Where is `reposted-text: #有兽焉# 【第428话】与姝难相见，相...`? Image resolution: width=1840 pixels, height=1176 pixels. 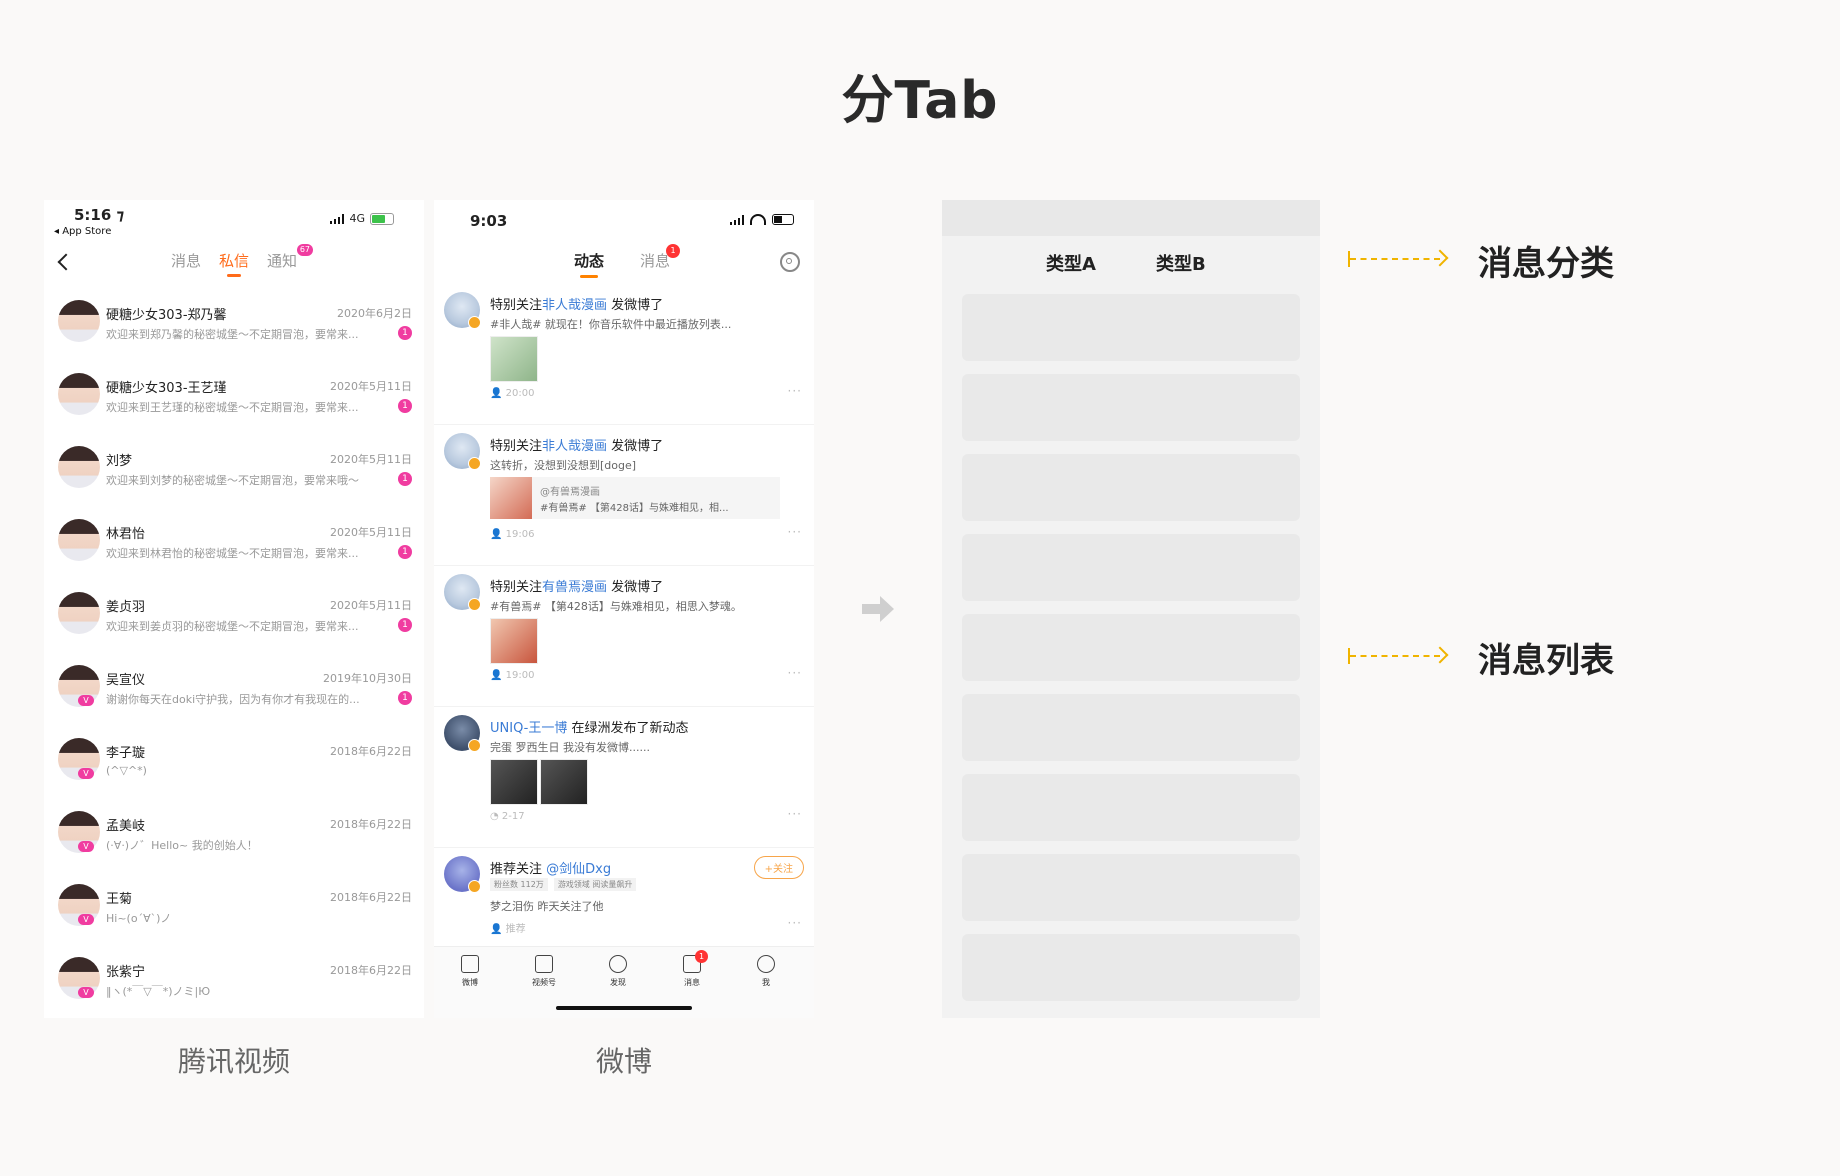 reposted-text: #有兽焉# 【第428话】与姝难相见，相... is located at coordinates (634, 508).